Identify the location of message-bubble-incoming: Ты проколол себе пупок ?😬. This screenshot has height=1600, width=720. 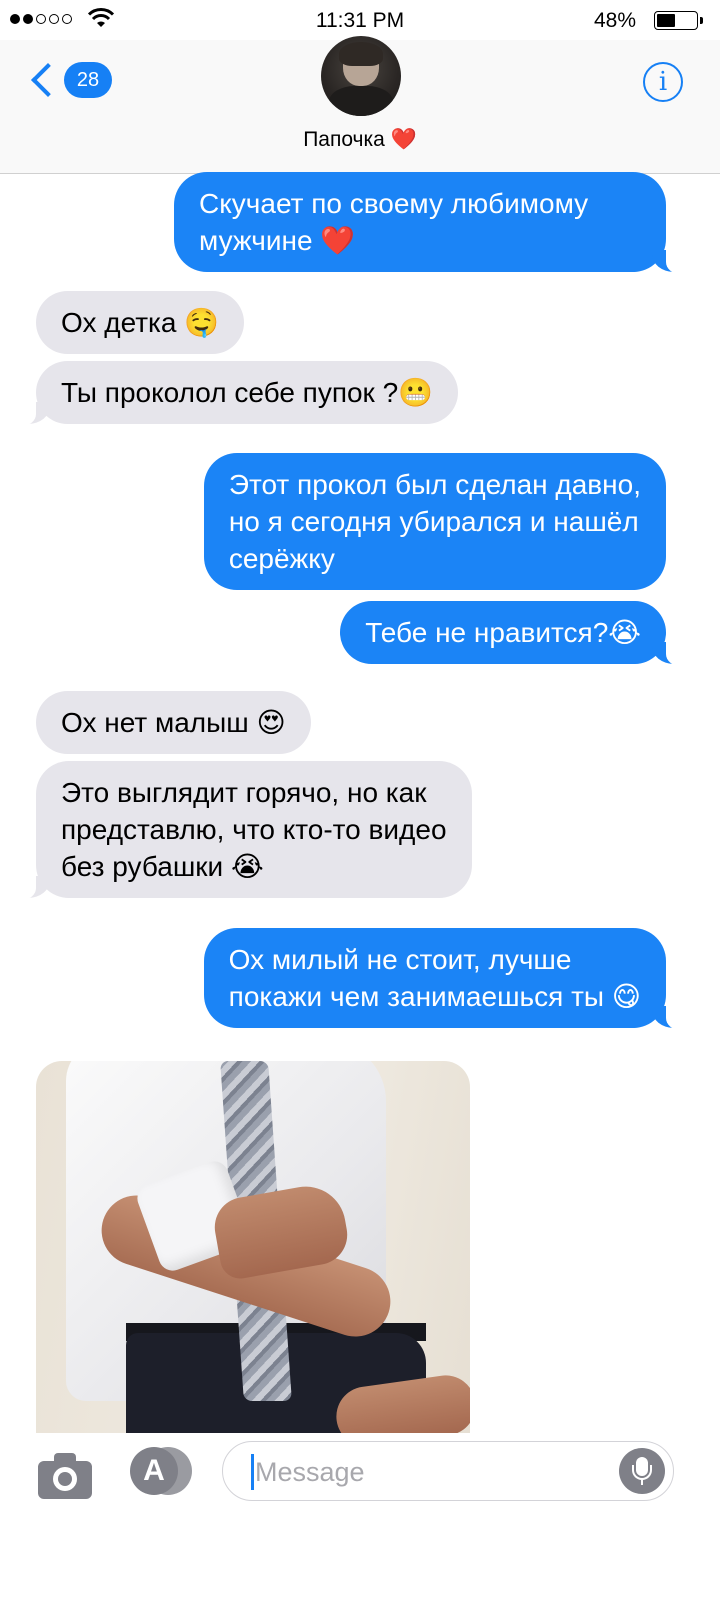
(235, 393).